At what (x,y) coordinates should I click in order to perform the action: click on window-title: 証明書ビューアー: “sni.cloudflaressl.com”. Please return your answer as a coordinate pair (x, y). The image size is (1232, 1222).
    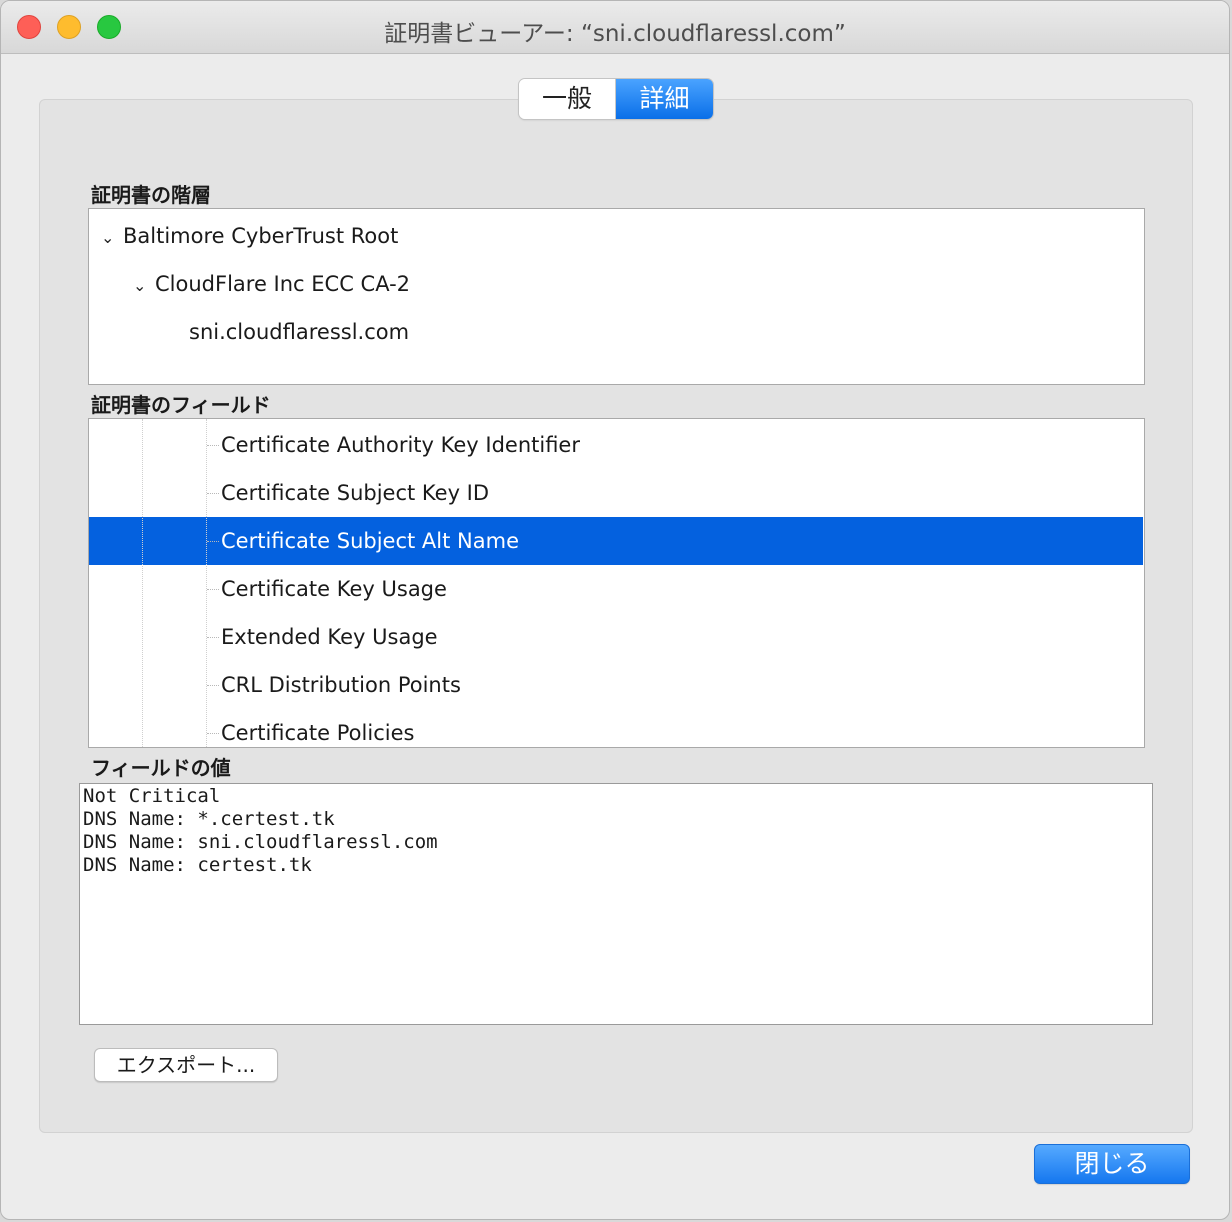
    Looking at the image, I should click on (615, 34).